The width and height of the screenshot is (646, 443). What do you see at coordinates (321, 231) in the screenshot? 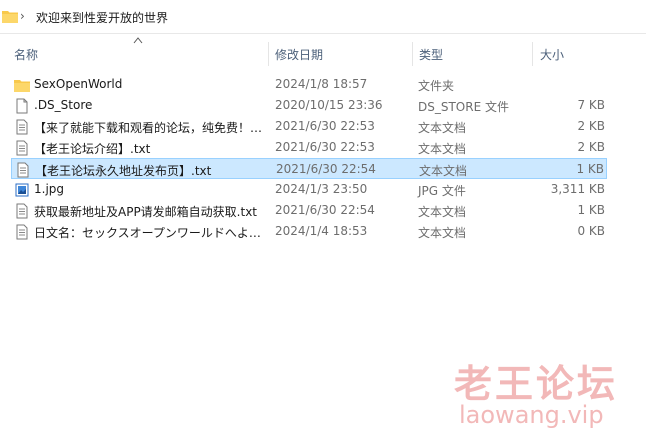
I see `file-date: 2024/1/4 18:53` at bounding box center [321, 231].